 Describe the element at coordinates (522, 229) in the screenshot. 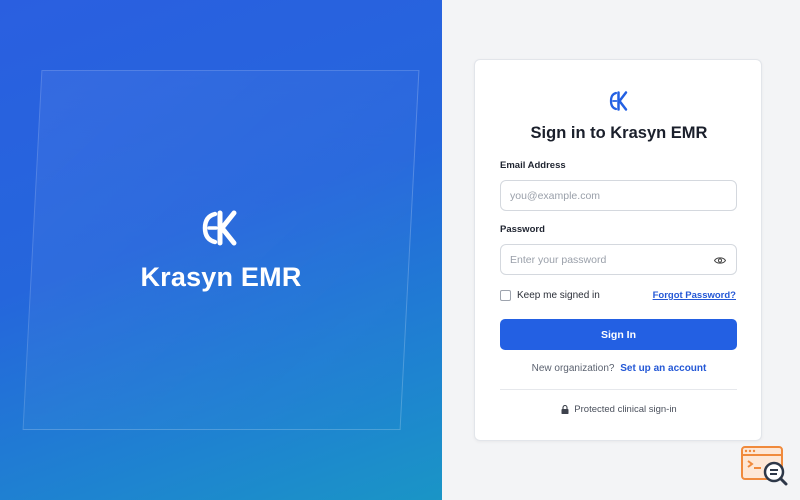

I see `password-label: Password` at that location.